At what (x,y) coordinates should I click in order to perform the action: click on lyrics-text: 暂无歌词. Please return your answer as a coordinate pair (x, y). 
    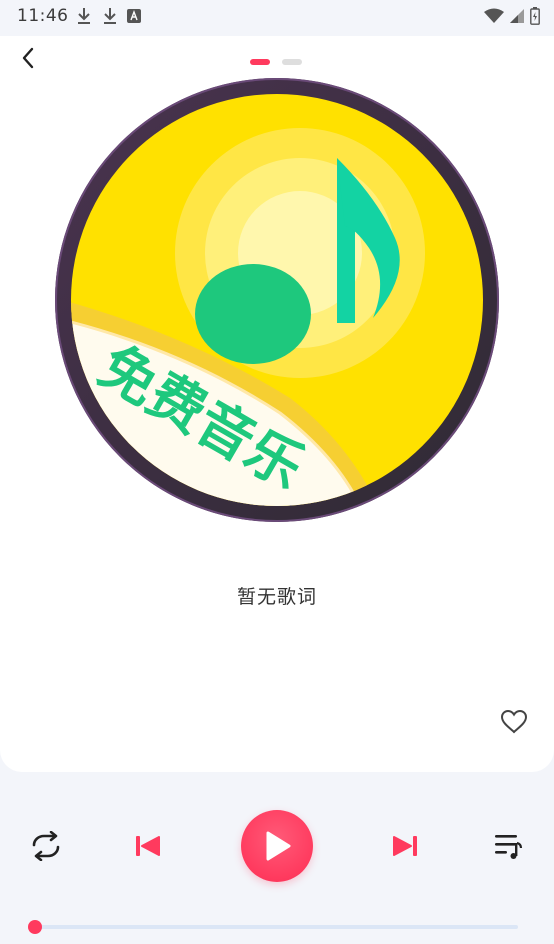
    Looking at the image, I should click on (276, 597).